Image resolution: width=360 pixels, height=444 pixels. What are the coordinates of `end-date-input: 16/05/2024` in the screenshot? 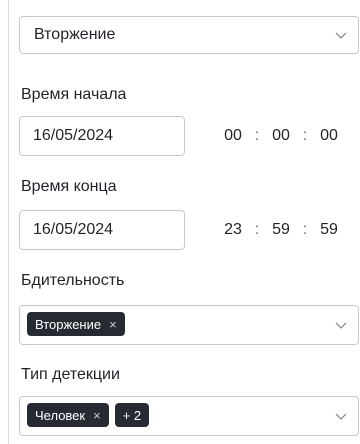 It's located at (102, 230).